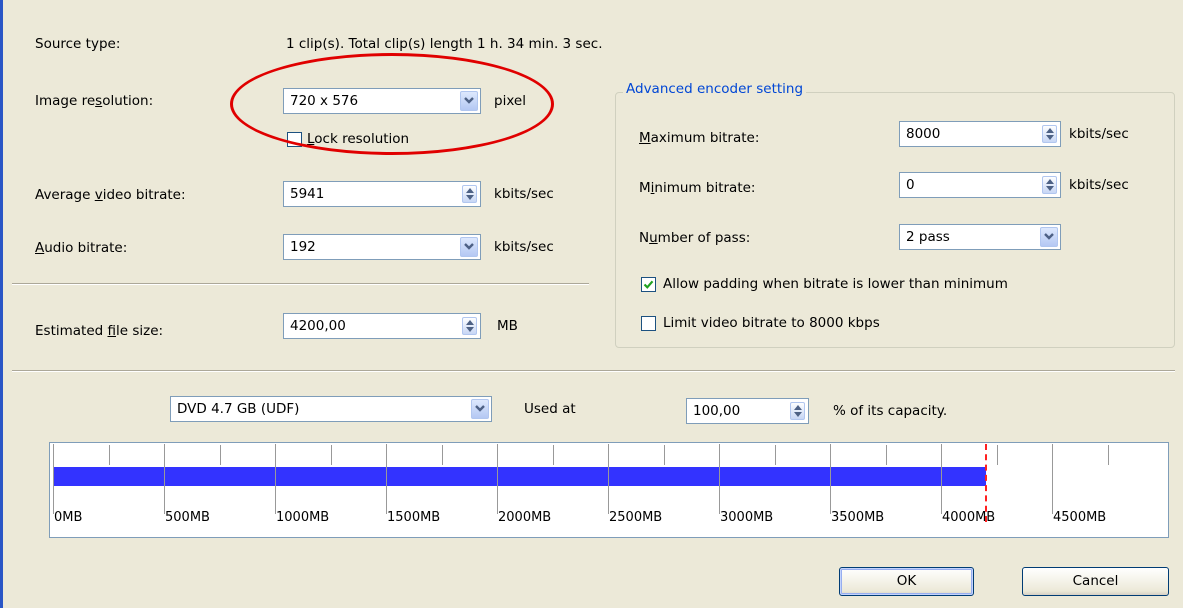  What do you see at coordinates (980, 185) in the screenshot?
I see `min-bitrate-spinner: 0` at bounding box center [980, 185].